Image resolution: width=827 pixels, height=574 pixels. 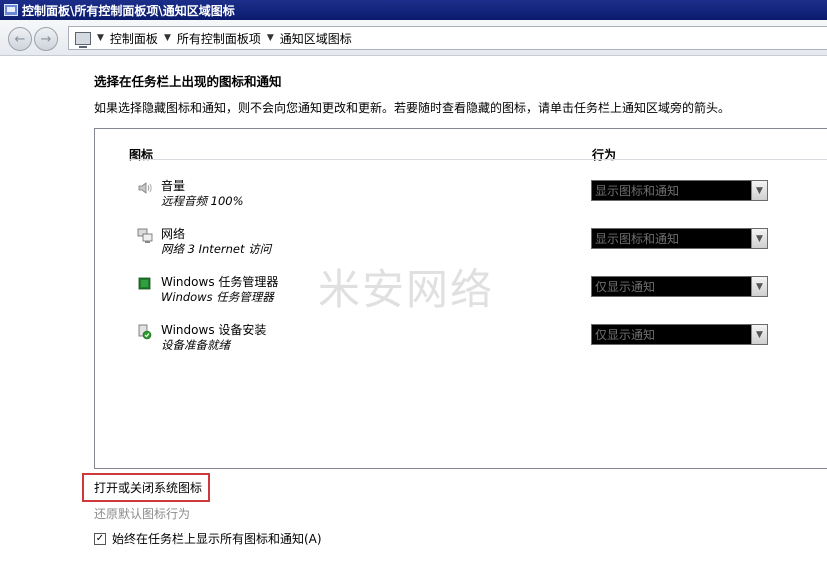 I want to click on row-subtitle: 设备准备就绪, so click(x=195, y=345).